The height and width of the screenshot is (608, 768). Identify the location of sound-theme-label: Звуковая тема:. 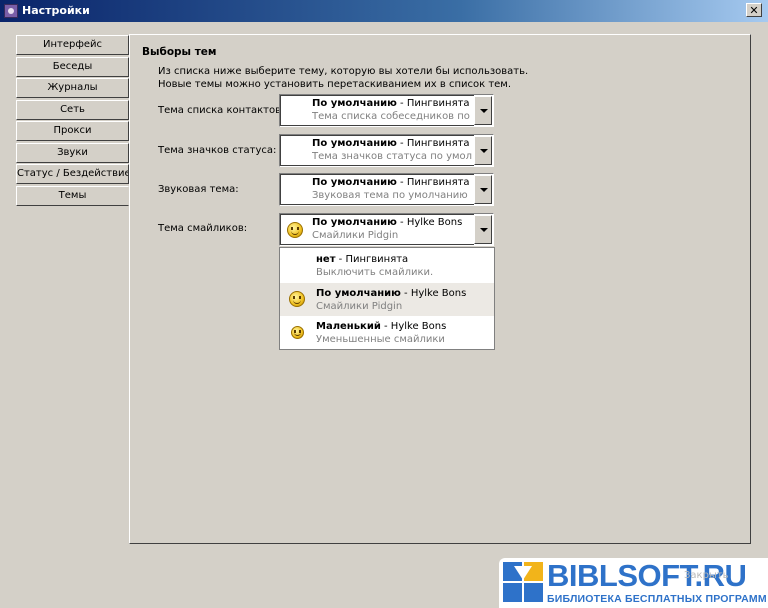
(198, 189).